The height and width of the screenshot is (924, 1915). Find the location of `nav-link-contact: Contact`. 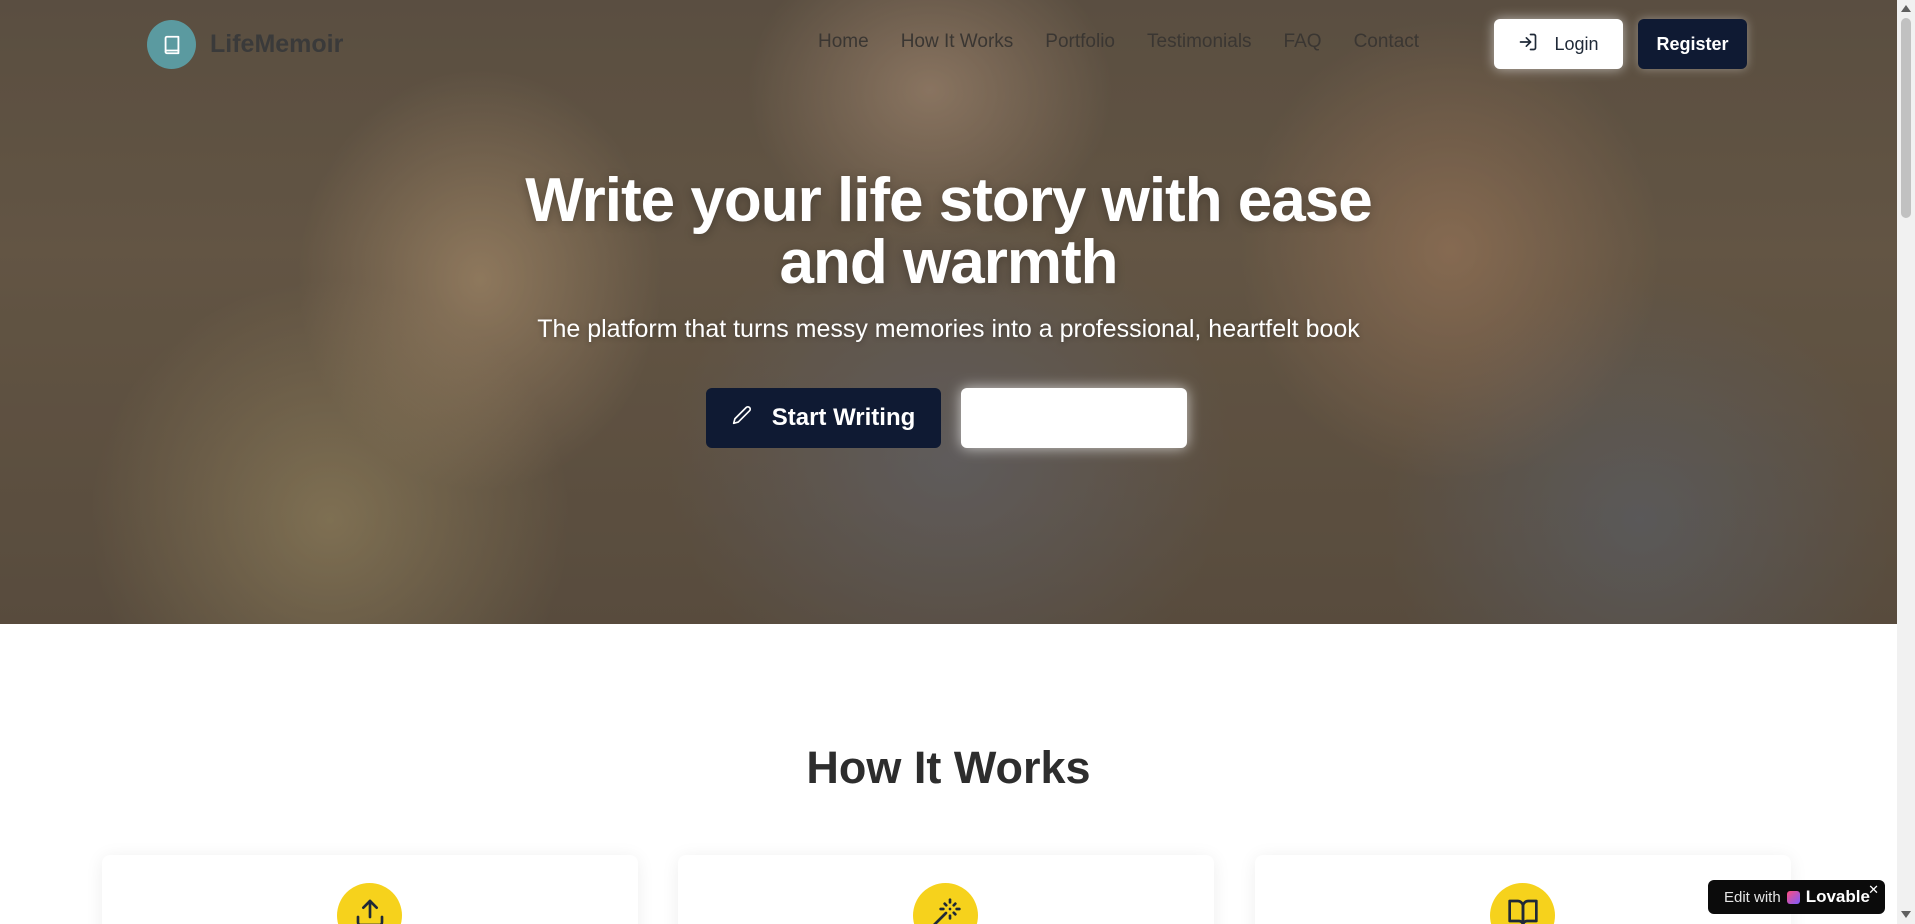

nav-link-contact: Contact is located at coordinates (1386, 42).